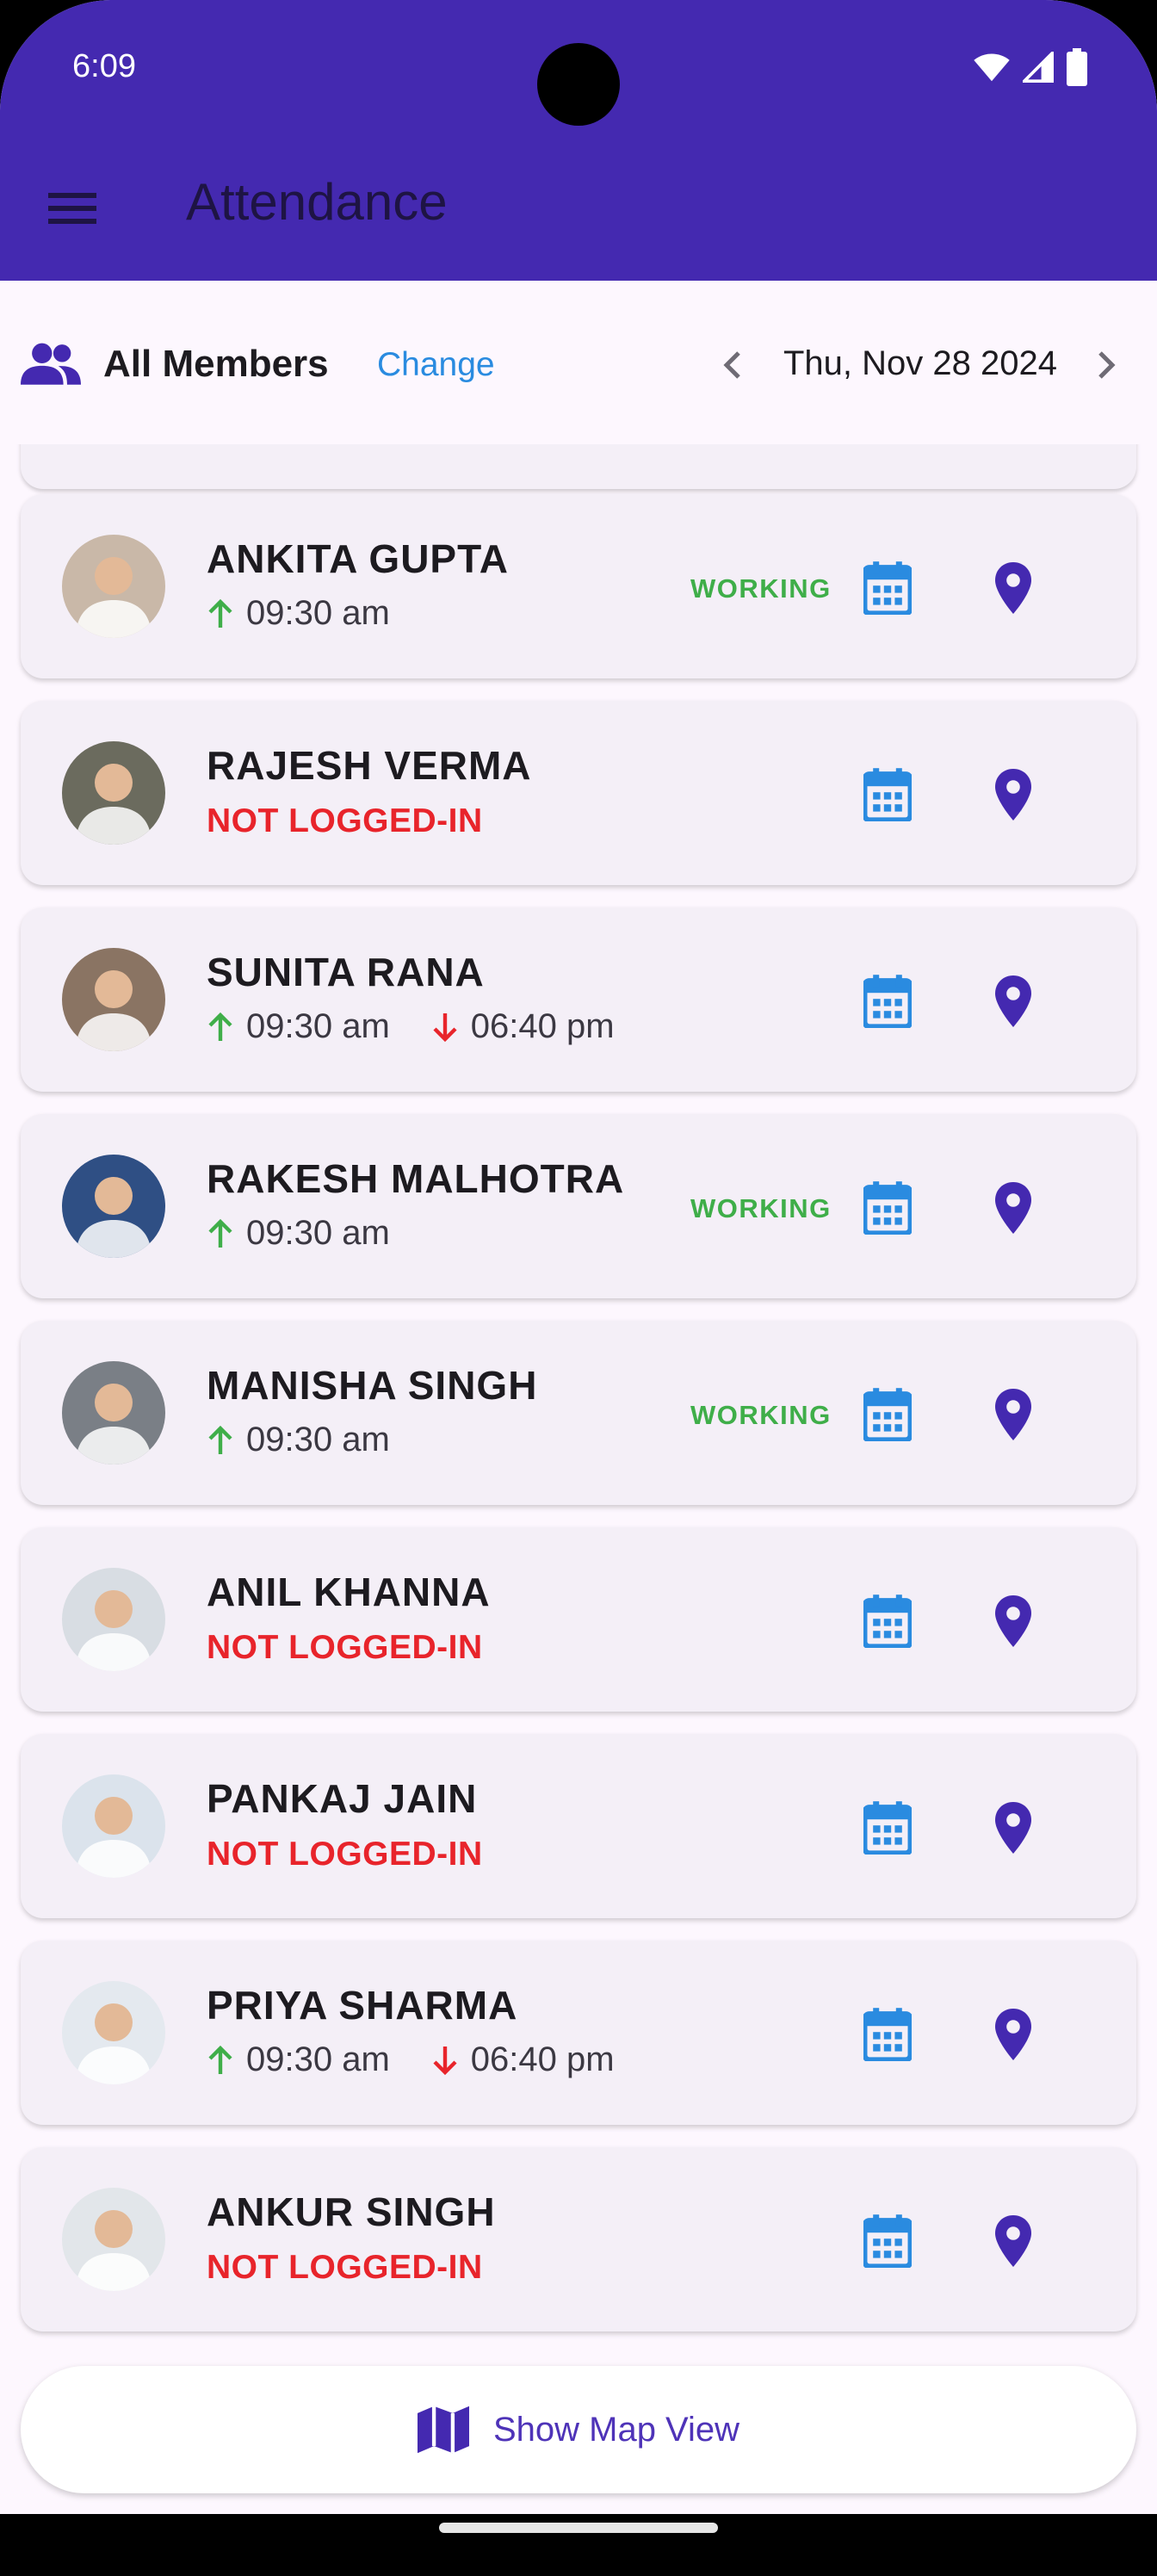 The image size is (1157, 2576). What do you see at coordinates (616, 2429) in the screenshot?
I see `show-map-view-label: Show Map View` at bounding box center [616, 2429].